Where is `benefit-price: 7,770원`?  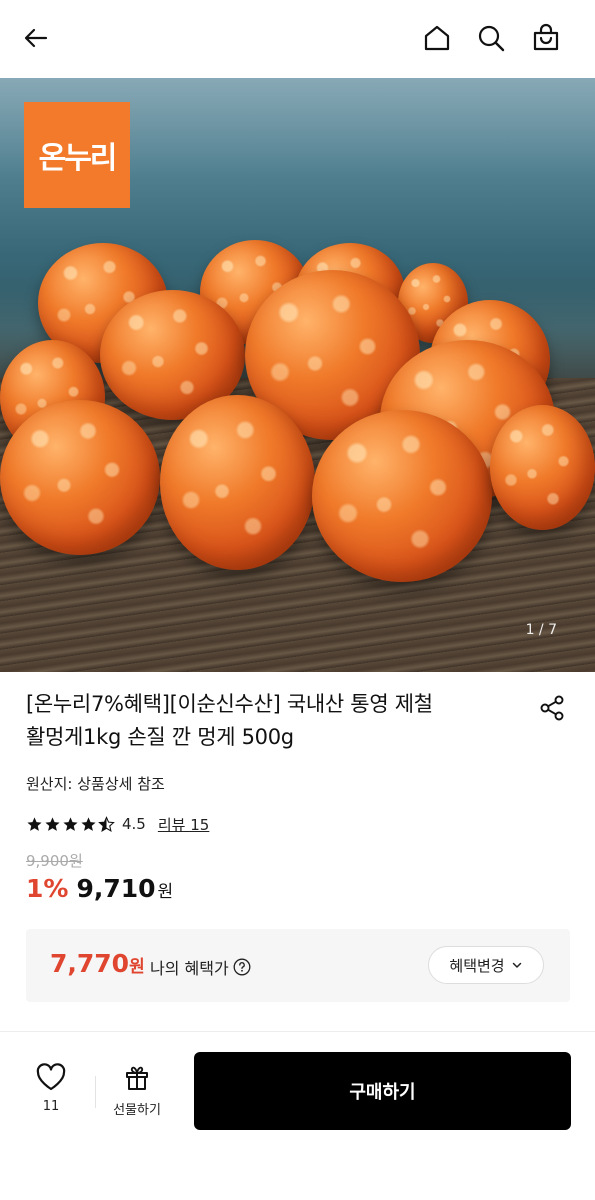 benefit-price: 7,770원 is located at coordinates (97, 963).